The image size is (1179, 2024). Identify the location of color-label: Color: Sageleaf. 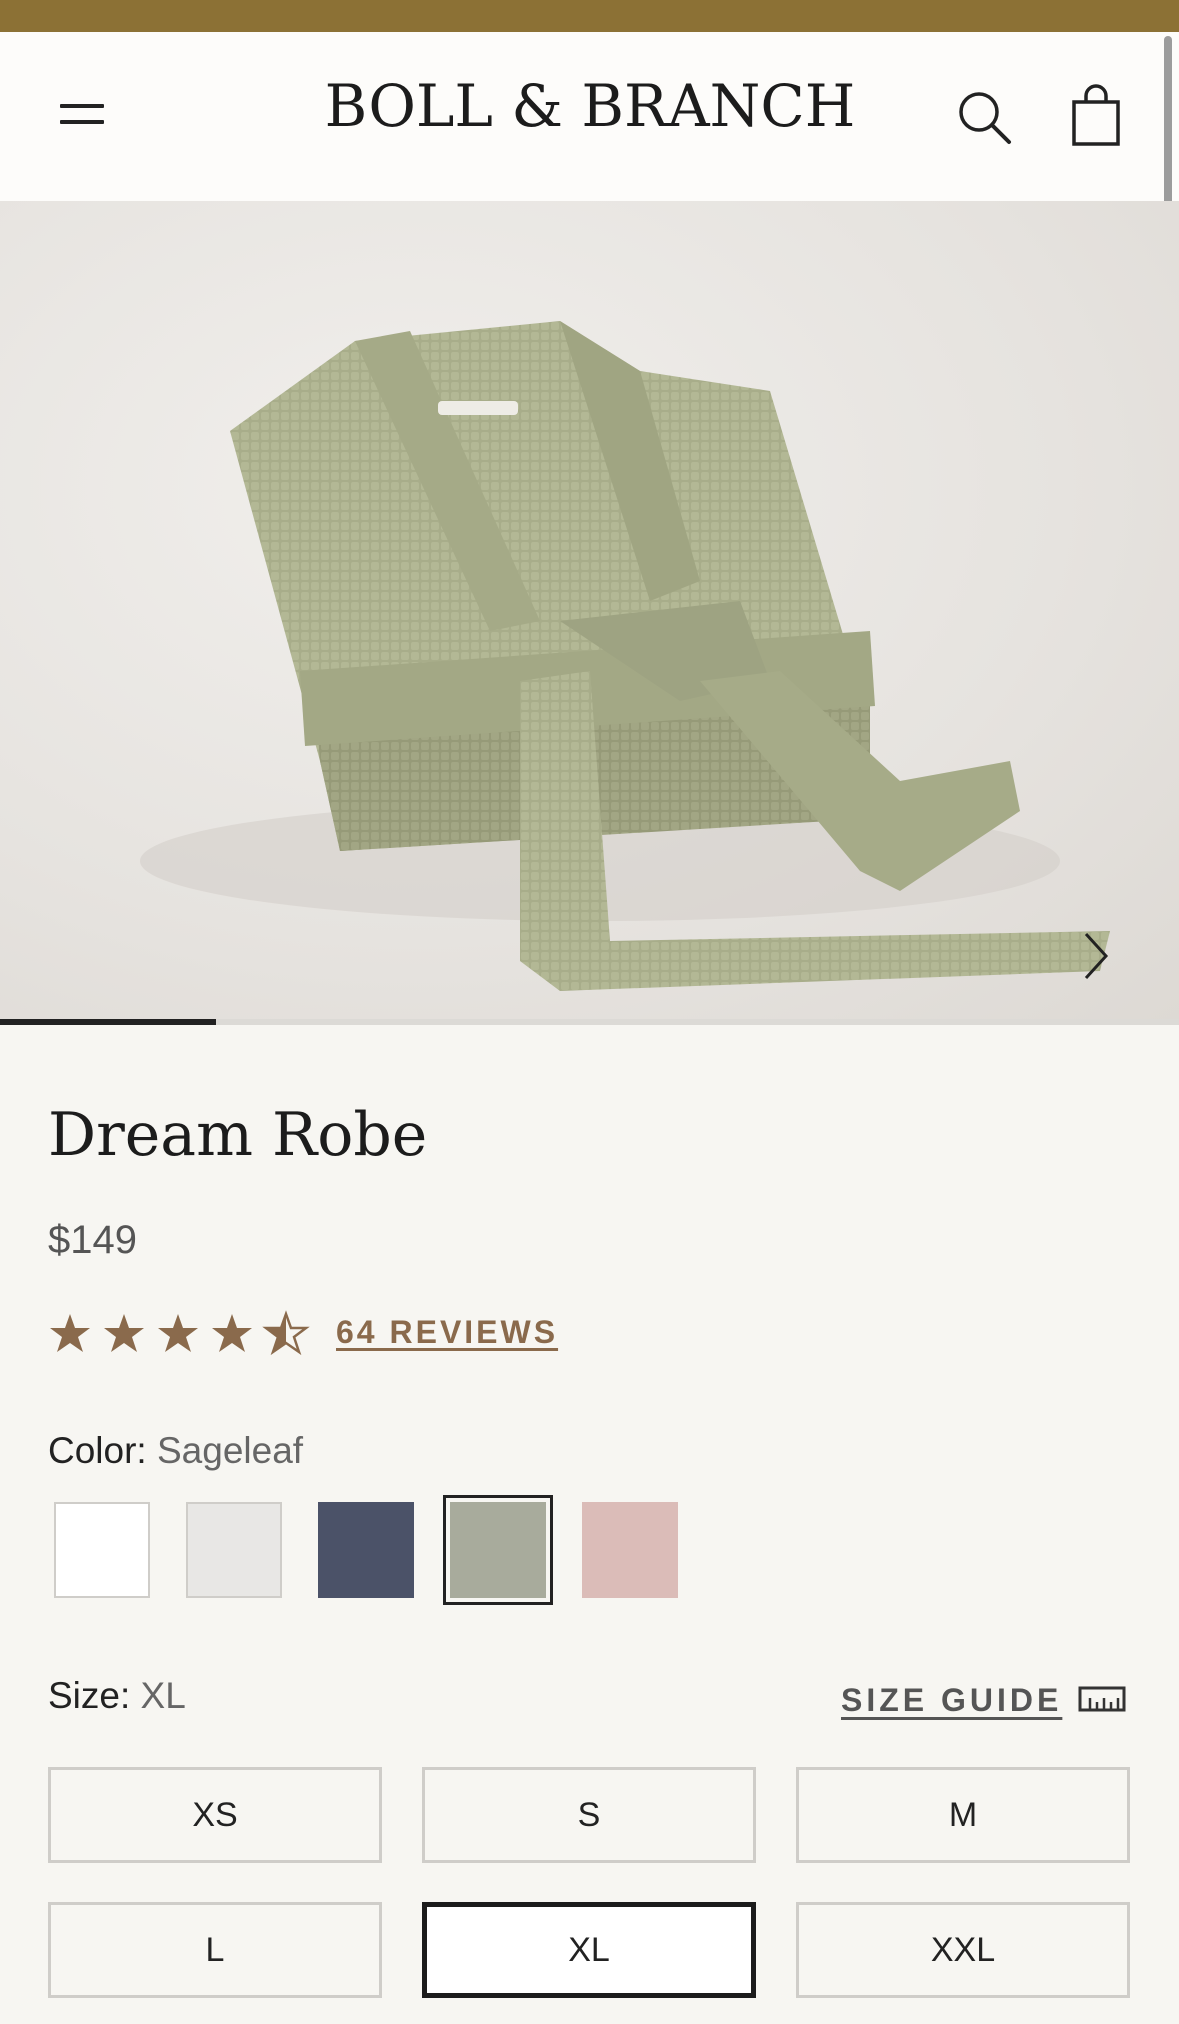
(175, 1451).